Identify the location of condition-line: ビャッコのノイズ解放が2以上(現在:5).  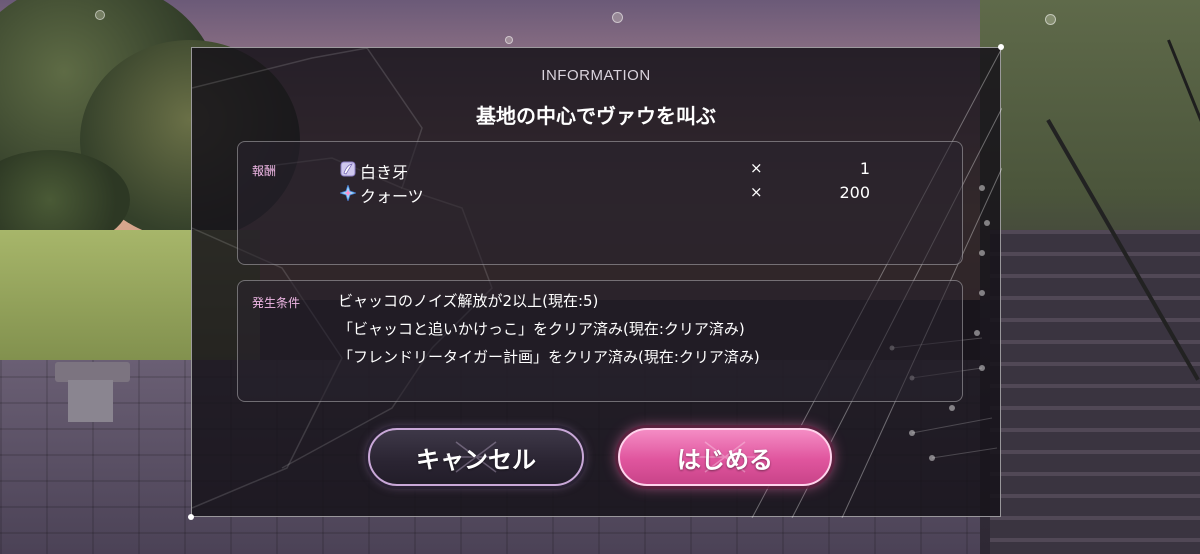
(468, 301).